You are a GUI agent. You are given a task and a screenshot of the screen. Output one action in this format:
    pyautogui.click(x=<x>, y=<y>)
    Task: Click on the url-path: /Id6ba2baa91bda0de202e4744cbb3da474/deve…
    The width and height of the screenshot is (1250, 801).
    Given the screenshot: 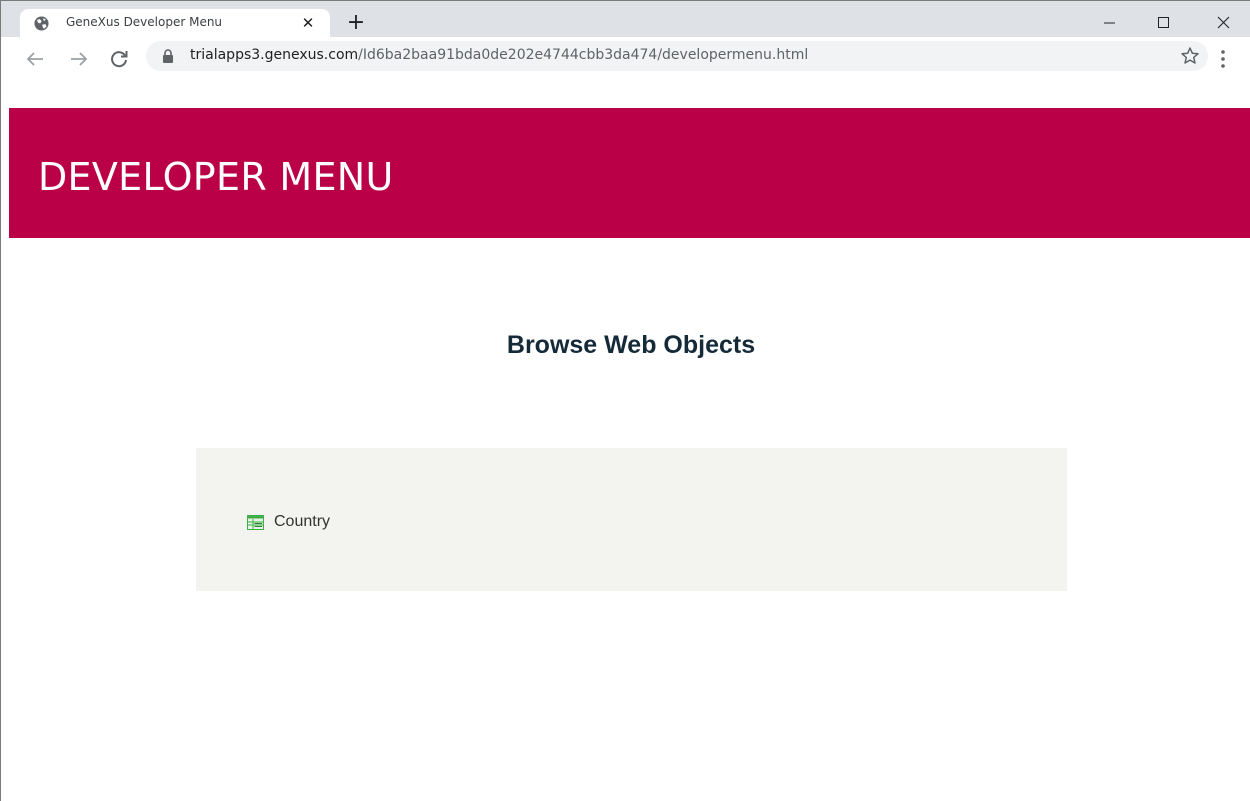 What is the action you would take?
    pyautogui.click(x=583, y=55)
    